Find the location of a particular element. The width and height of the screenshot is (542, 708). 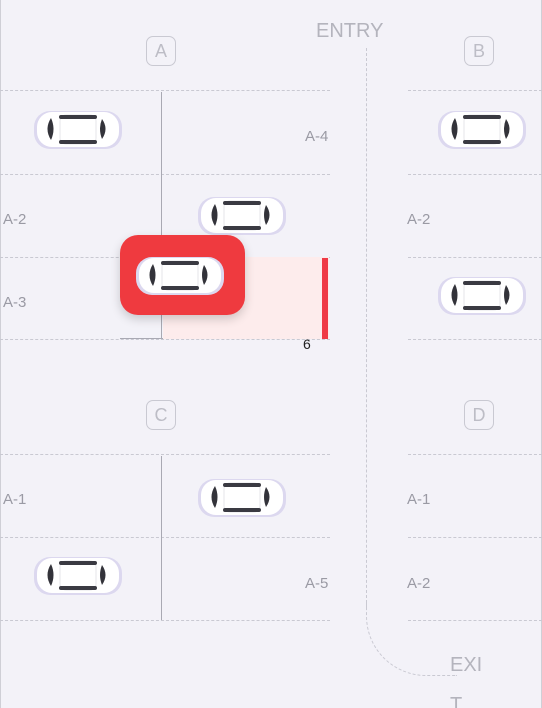

selected-spot-number: 6 is located at coordinates (307, 344).